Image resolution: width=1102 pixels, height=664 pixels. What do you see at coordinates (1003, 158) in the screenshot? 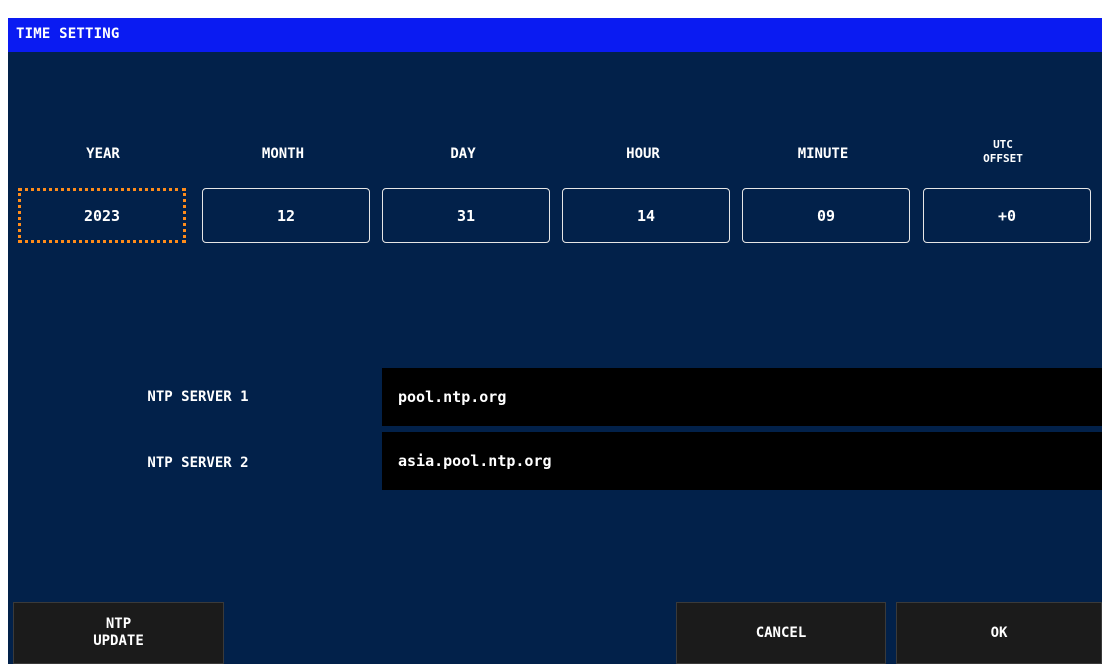
I see `utc-offset-label-line2: OFFSET` at bounding box center [1003, 158].